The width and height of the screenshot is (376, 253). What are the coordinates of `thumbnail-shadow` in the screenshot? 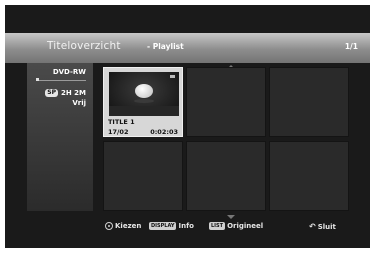 It's located at (144, 101).